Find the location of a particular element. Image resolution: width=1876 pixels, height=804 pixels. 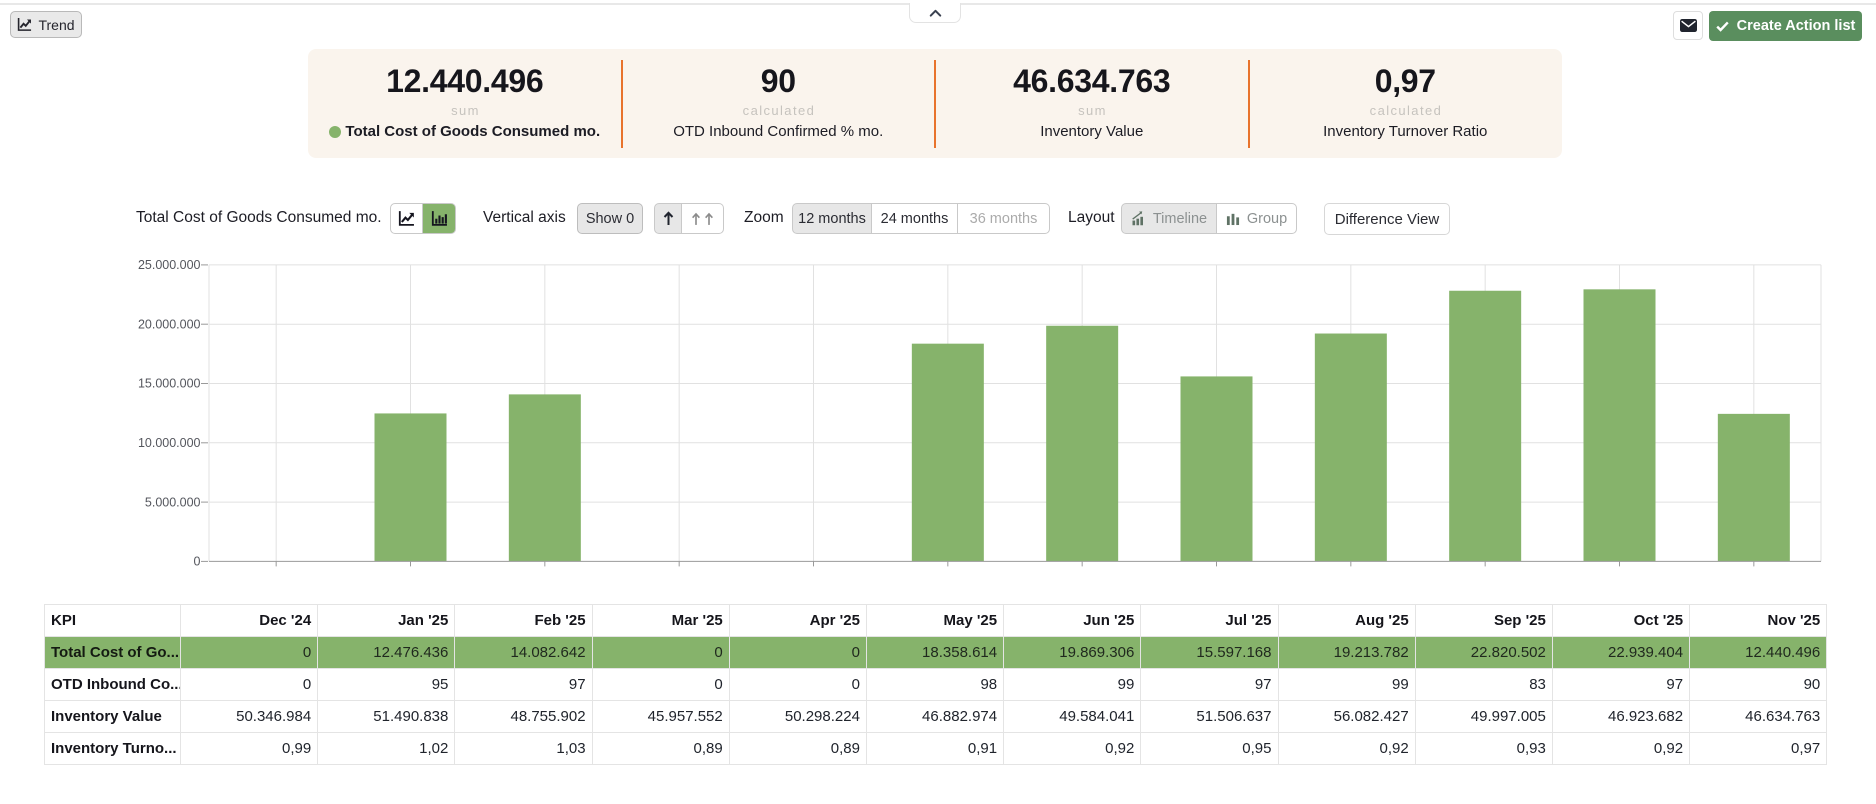

svg-text: 25.000.000 is located at coordinates (169, 265).